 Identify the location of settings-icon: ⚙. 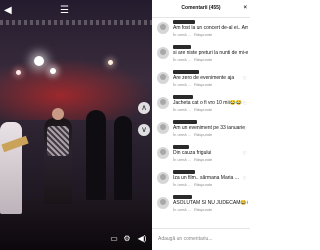
(127, 239).